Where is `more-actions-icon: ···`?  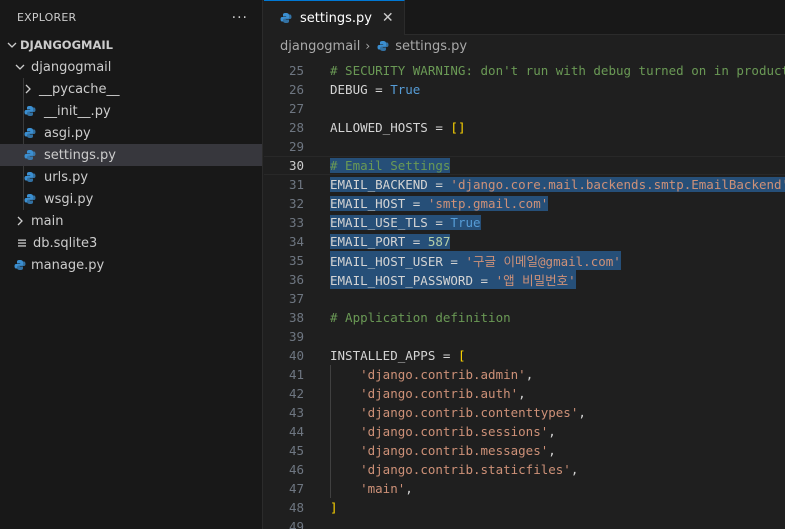 more-actions-icon: ··· is located at coordinates (240, 18).